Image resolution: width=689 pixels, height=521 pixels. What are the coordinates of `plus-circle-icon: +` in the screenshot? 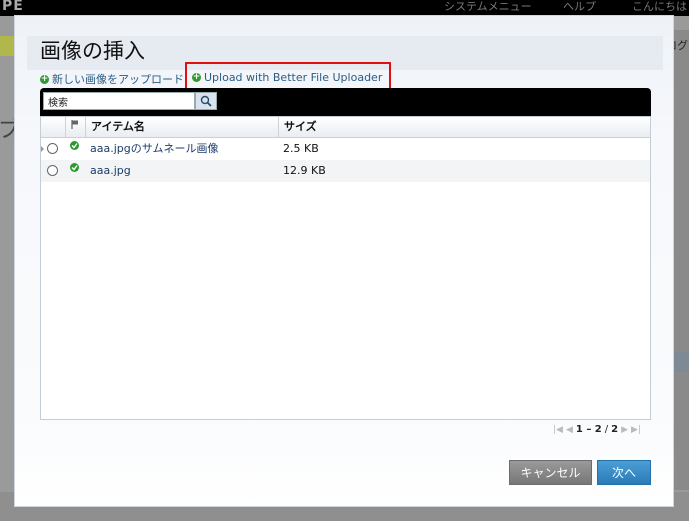 It's located at (44, 78).